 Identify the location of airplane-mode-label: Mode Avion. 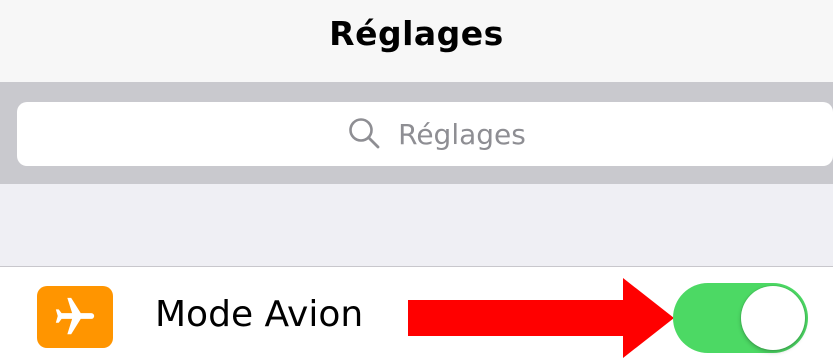
(259, 314).